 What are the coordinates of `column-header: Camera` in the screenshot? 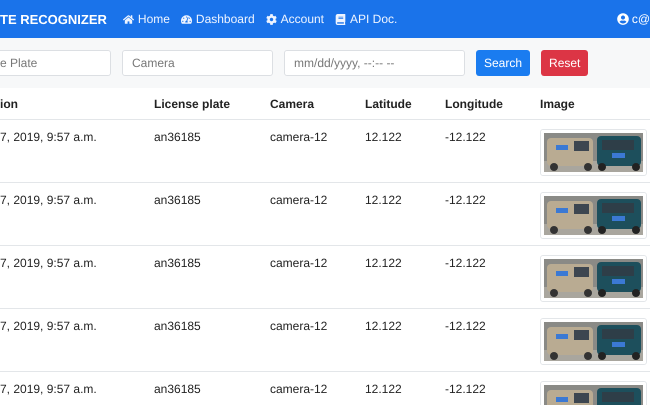 It's located at (293, 103).